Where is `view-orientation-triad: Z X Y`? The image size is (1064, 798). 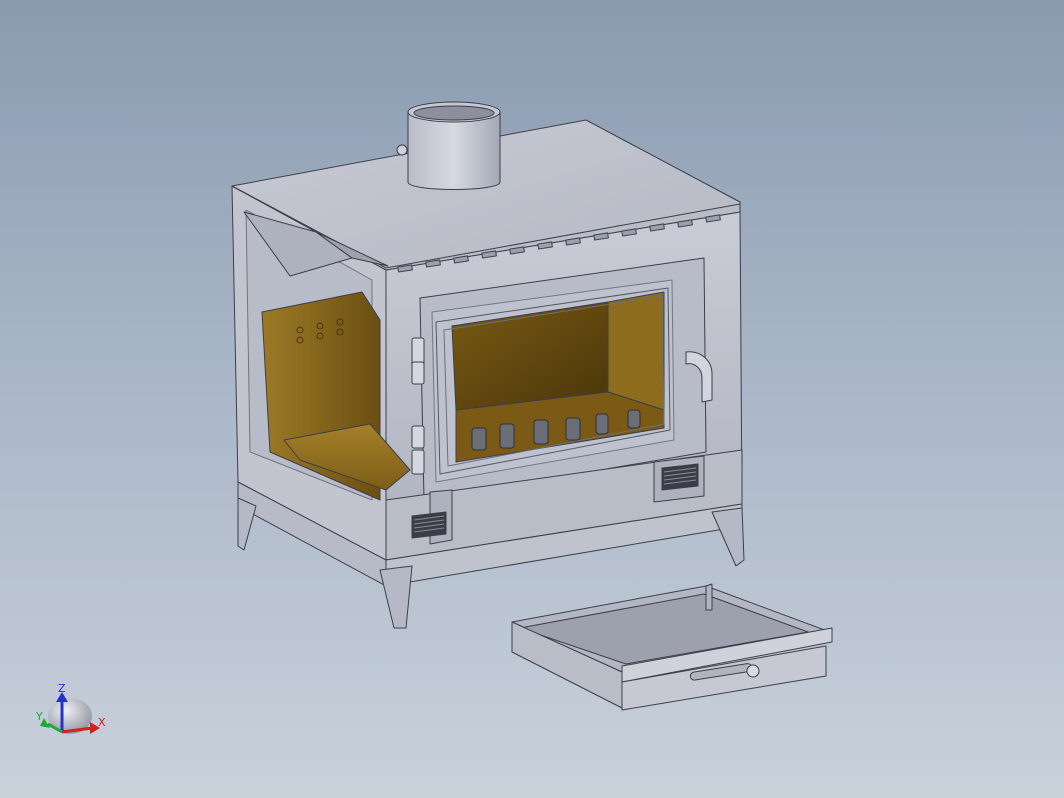
view-orientation-triad: Z X Y is located at coordinates (70, 708).